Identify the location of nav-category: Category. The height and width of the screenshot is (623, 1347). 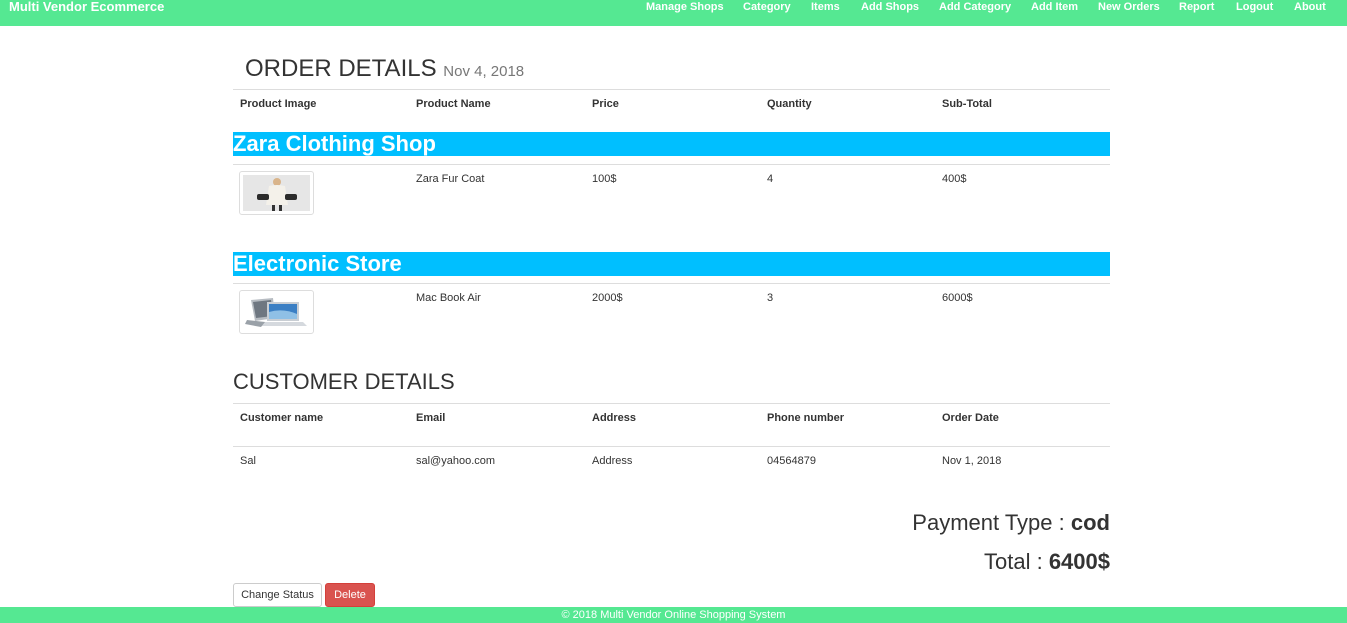
(767, 7).